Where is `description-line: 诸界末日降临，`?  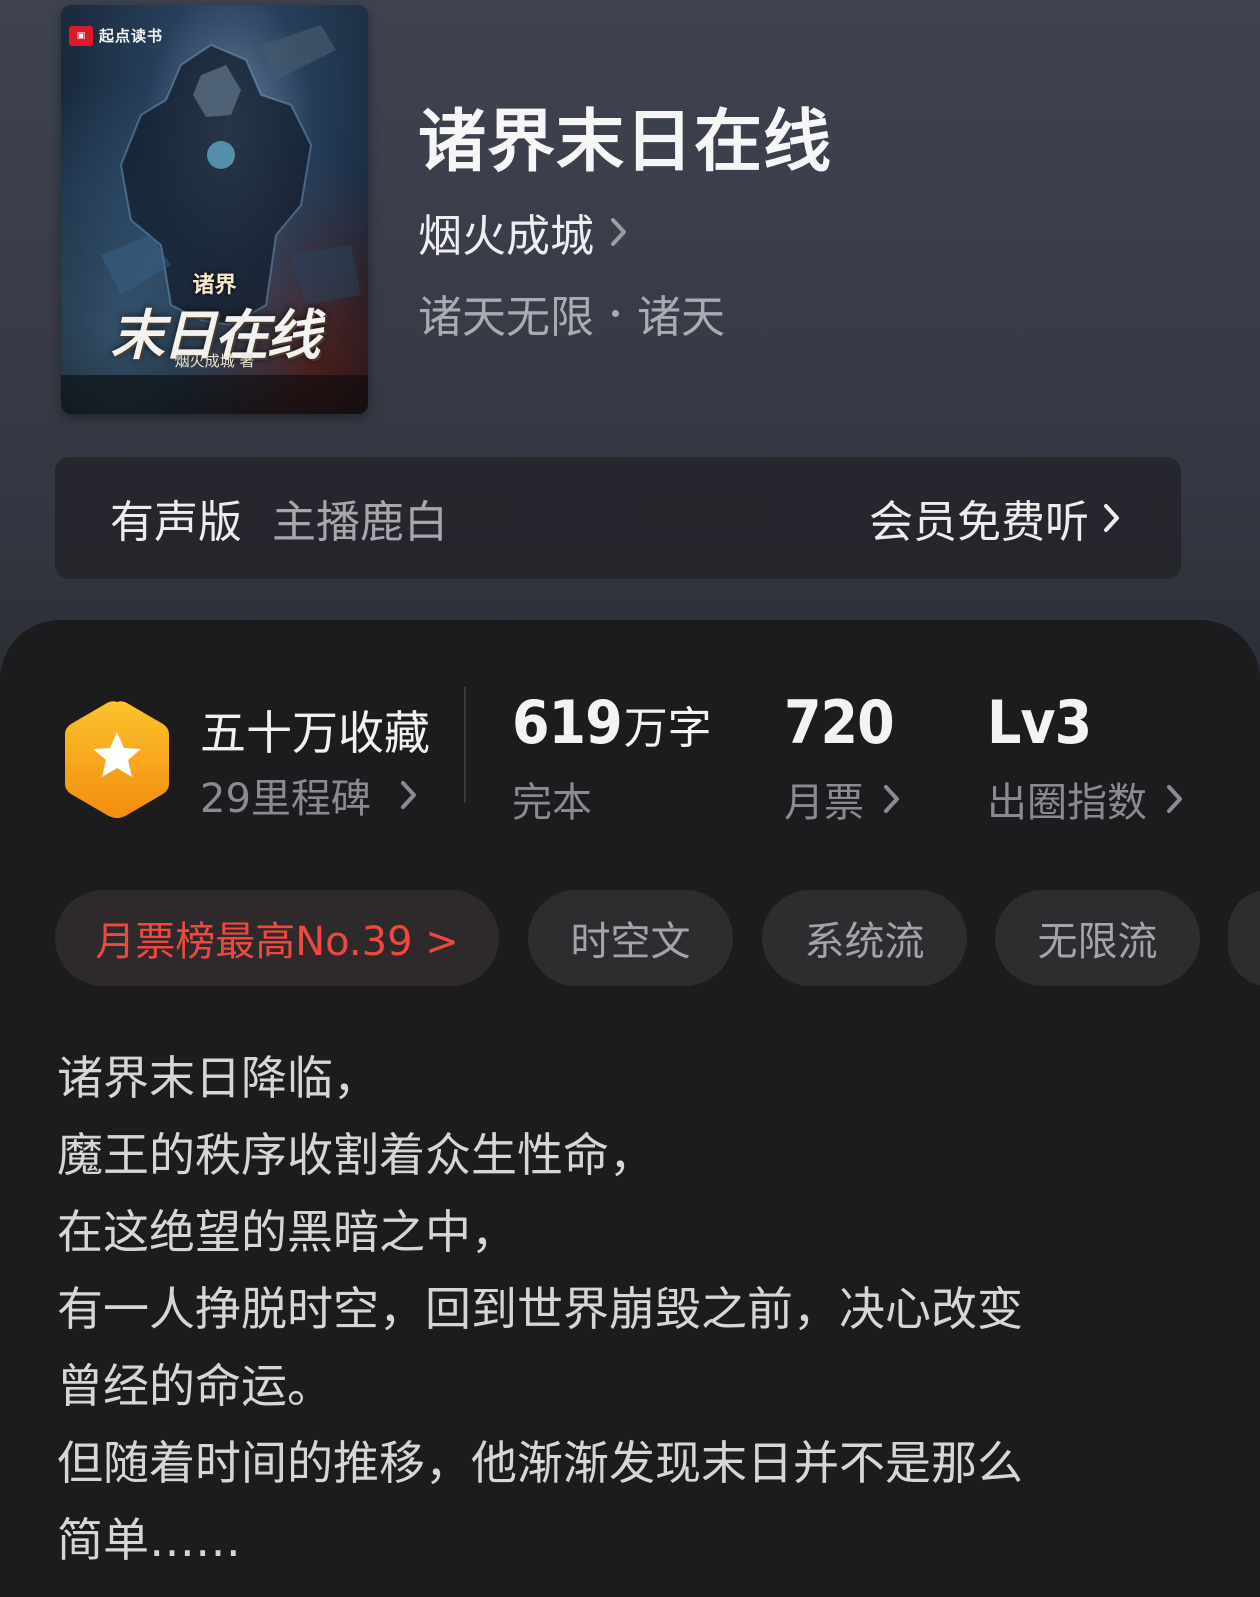 description-line: 诸界末日降临， is located at coordinates (218, 1078).